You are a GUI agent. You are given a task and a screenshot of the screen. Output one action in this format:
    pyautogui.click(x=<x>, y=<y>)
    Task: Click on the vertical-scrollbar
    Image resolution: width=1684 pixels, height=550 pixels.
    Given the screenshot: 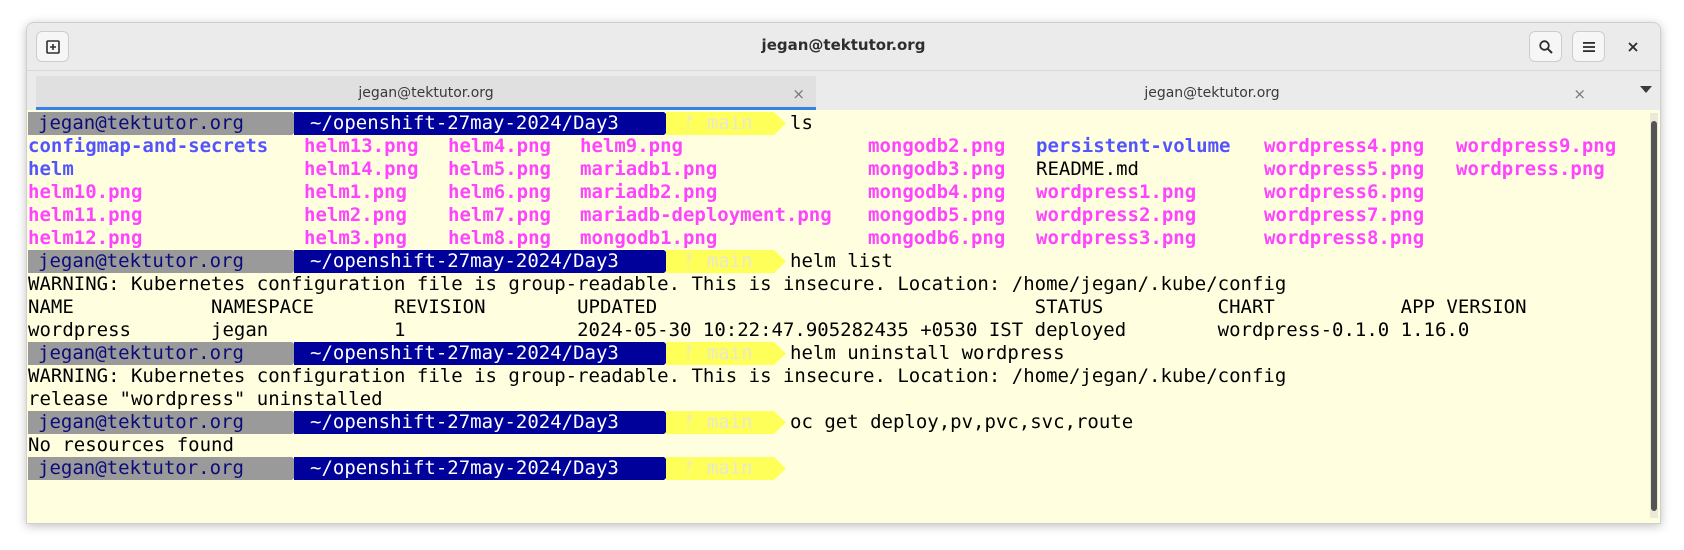 What is the action you would take?
    pyautogui.click(x=1654, y=315)
    